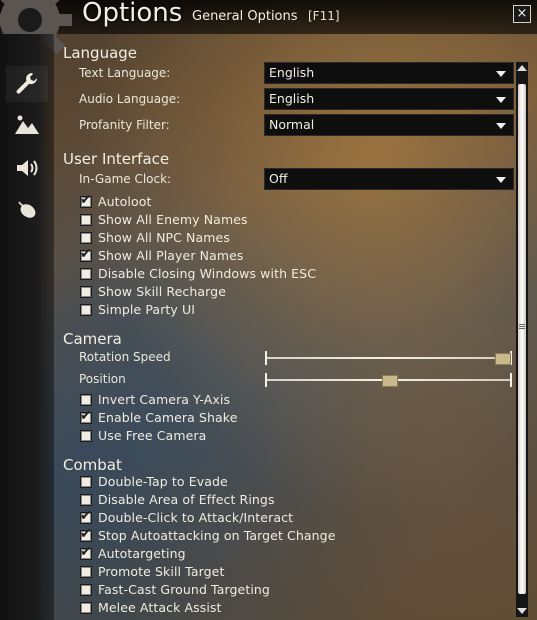  I want to click on audio-language-select: English, so click(389, 99).